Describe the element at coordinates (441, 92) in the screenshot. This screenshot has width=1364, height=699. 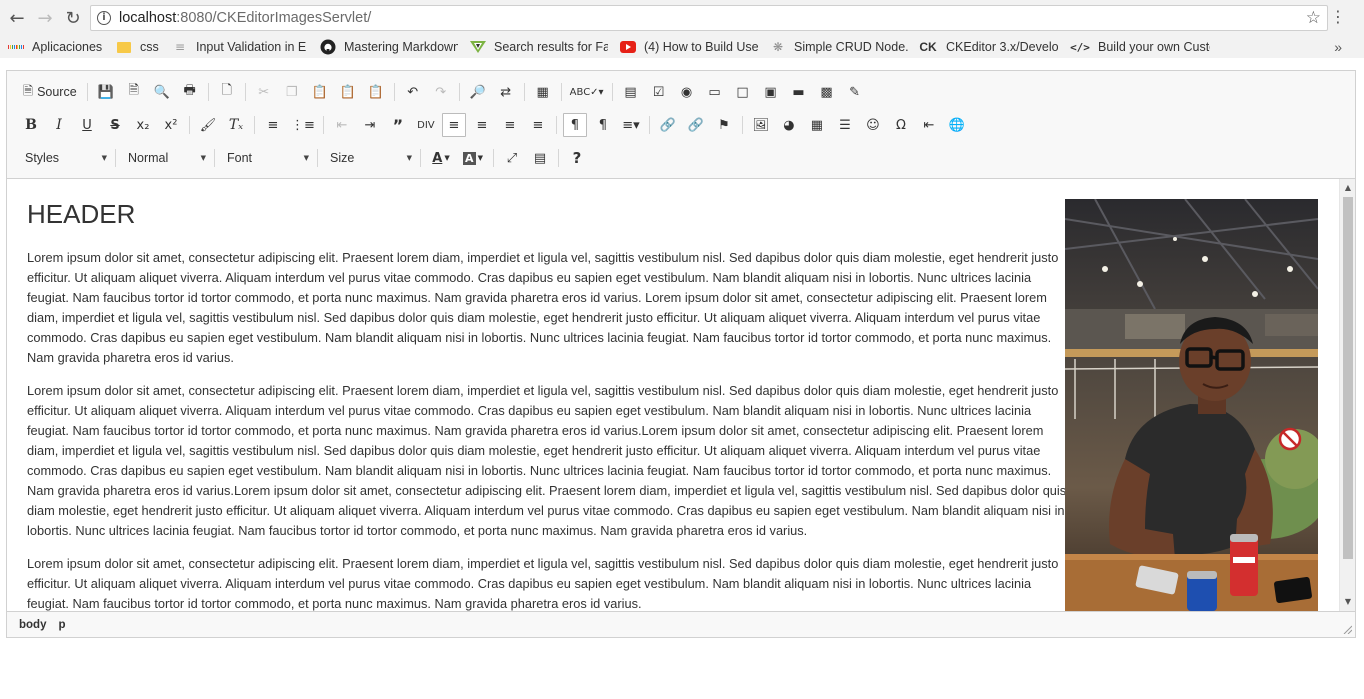
I see `redo-icon: ↷` at that location.